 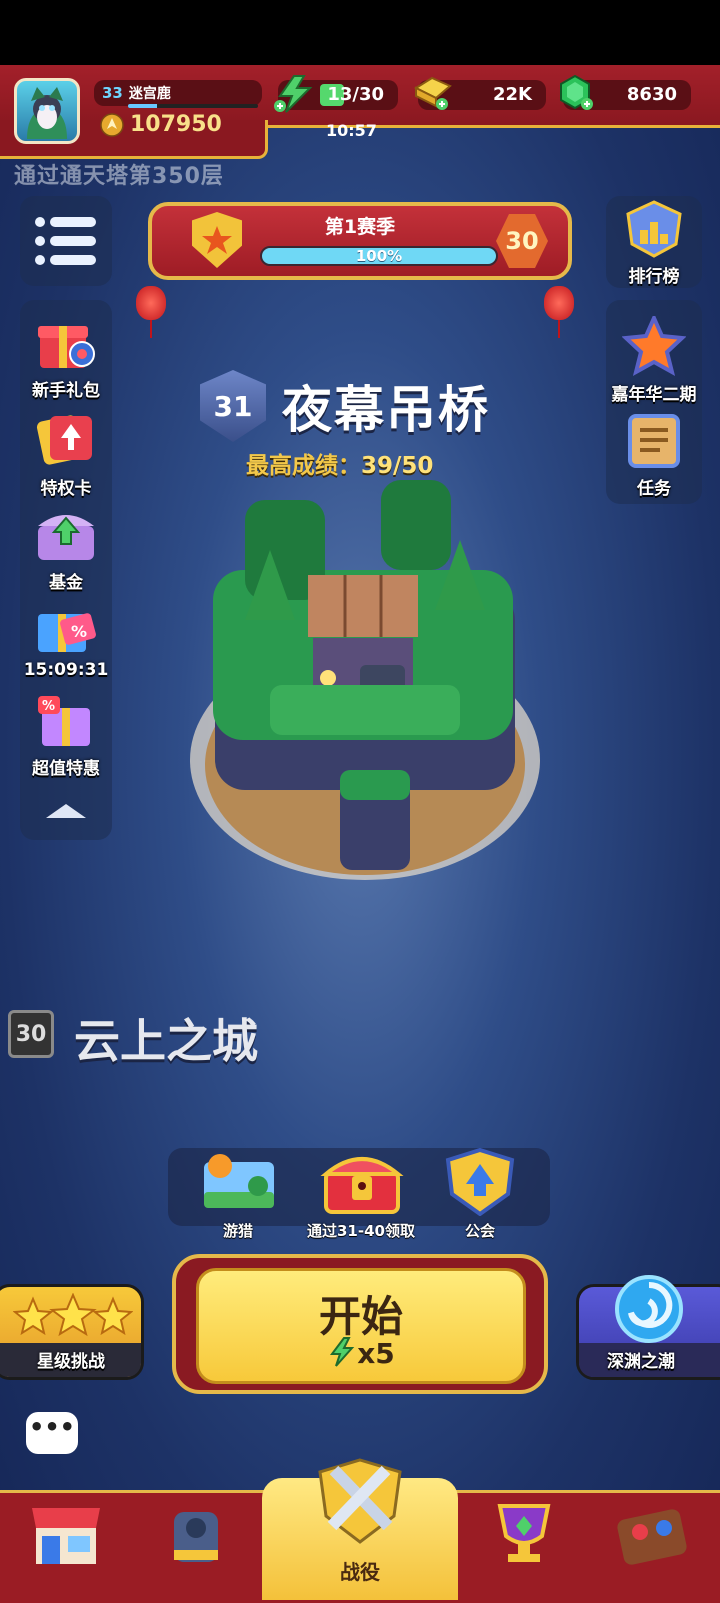 I want to click on game-board-icon, so click(x=652, y=1537).